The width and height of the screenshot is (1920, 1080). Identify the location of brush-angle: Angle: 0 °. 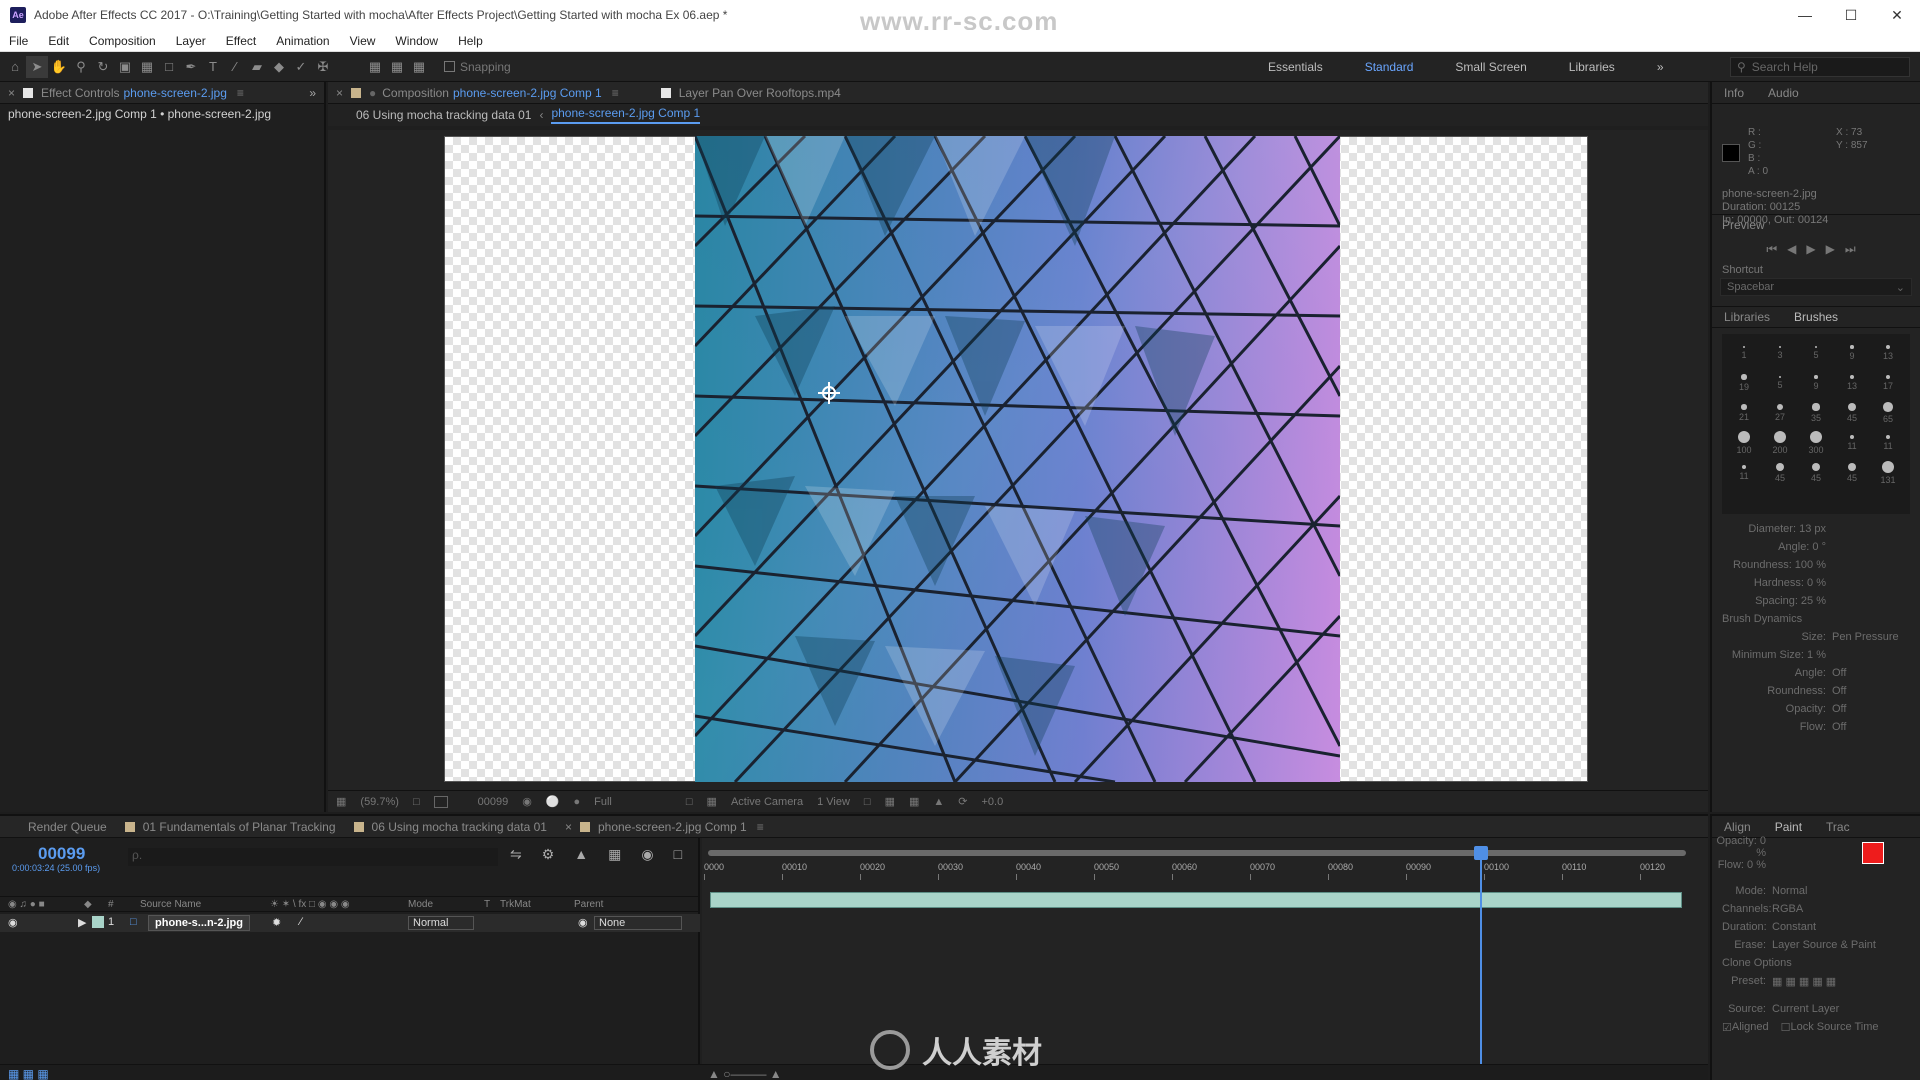
(1816, 547).